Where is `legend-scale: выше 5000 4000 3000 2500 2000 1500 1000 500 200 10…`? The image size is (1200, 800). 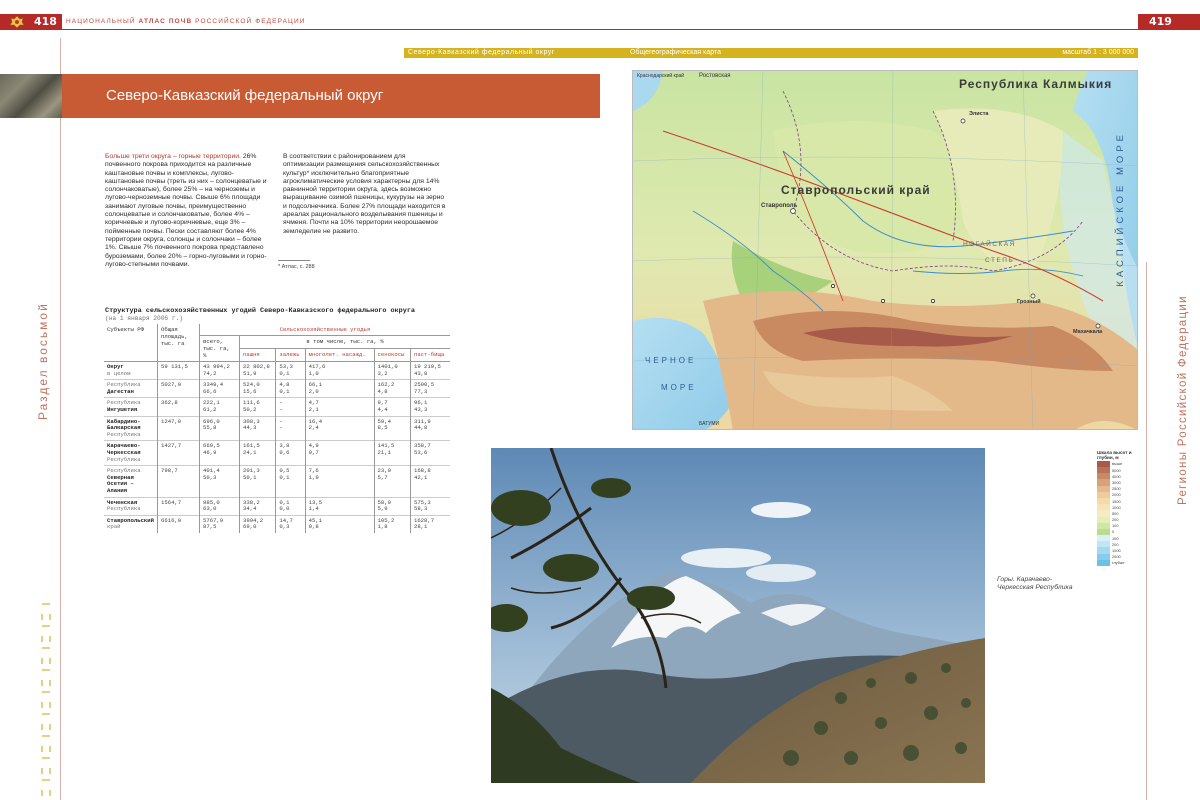
legend-scale: выше 5000 4000 3000 2500 2000 1500 1000 500 200 10… is located at coordinates (1117, 513).